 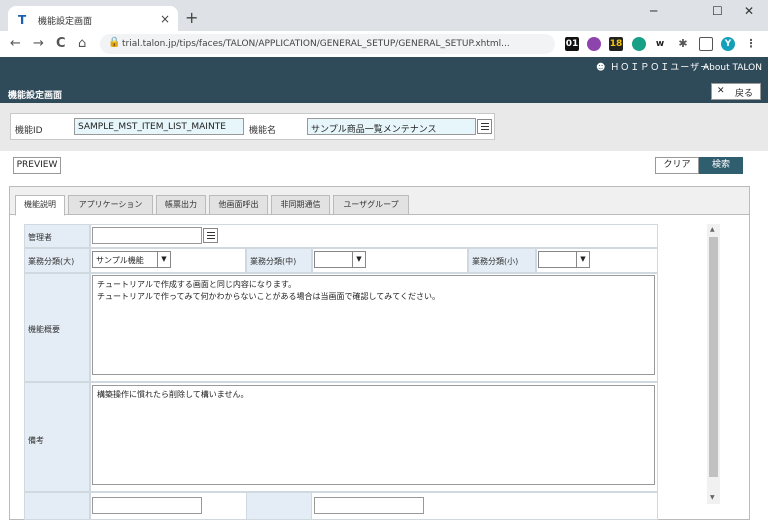 I want to click on cat-large-label-cell: 業務分類(大), so click(x=57, y=260).